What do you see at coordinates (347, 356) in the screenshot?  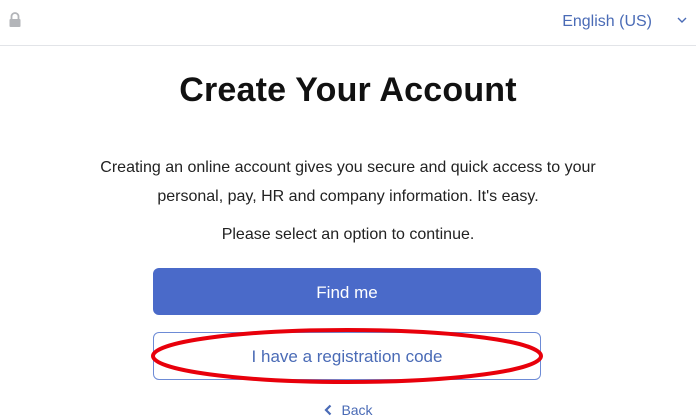 I see `registration-code-button: I have a registration code` at bounding box center [347, 356].